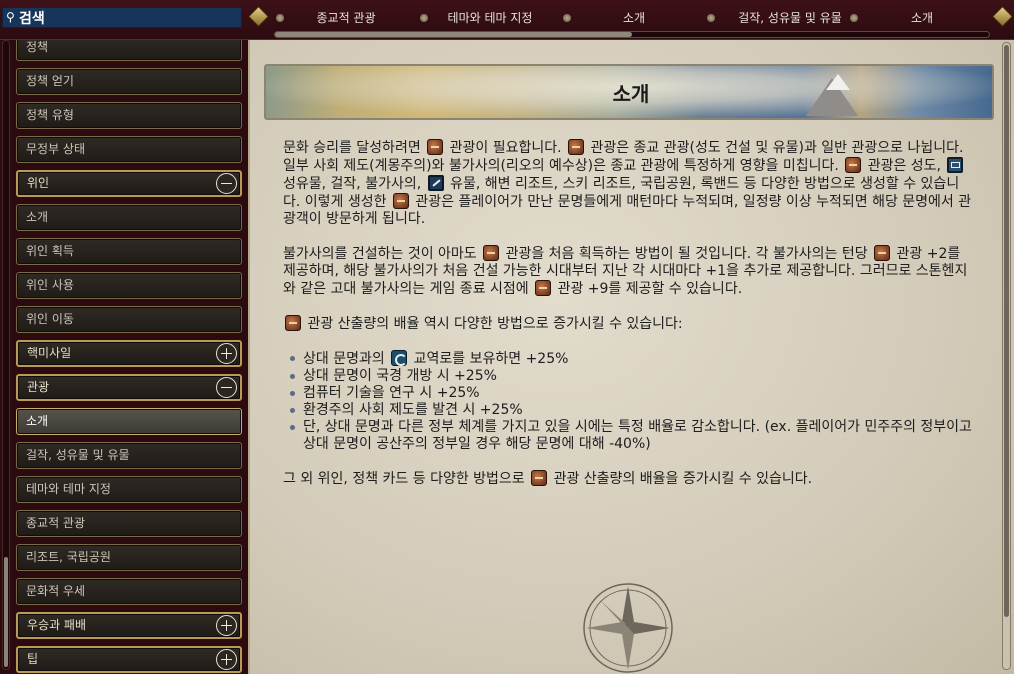  Describe the element at coordinates (129, 115) in the screenshot. I see `sidebar-item: 정책 유형` at that location.